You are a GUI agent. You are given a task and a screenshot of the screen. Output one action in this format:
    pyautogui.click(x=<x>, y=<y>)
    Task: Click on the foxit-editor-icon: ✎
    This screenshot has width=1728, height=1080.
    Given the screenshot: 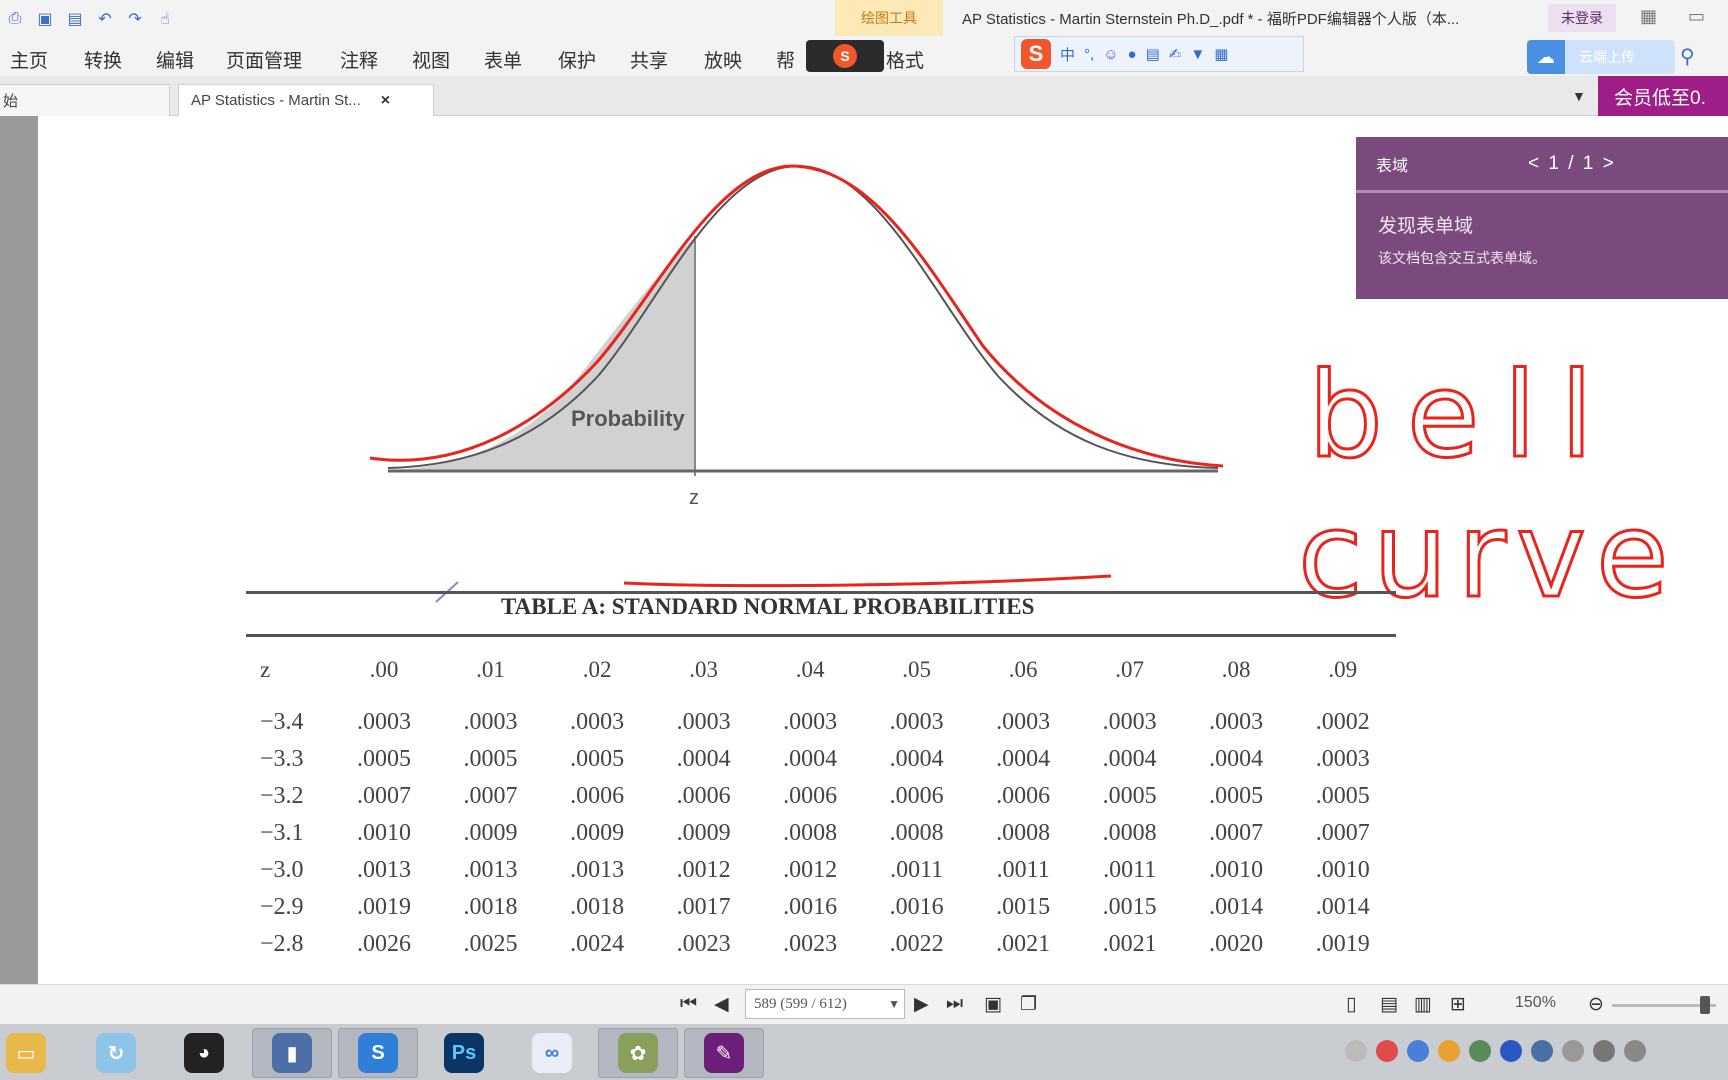 What is the action you would take?
    pyautogui.click(x=724, y=1053)
    